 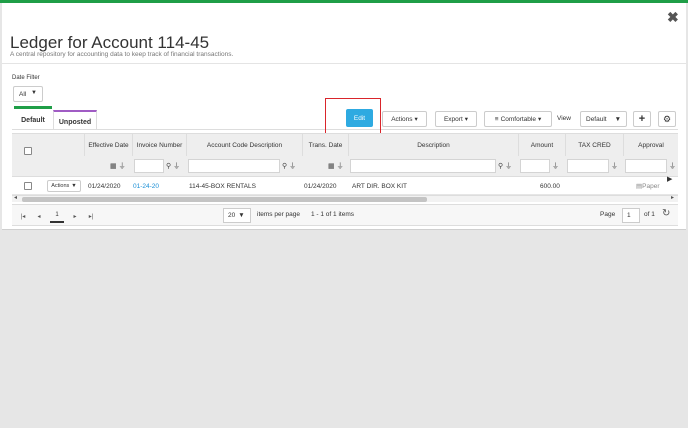 I want to click on cell-account-code-description: 114-45-BOX RENTALS, so click(x=222, y=186).